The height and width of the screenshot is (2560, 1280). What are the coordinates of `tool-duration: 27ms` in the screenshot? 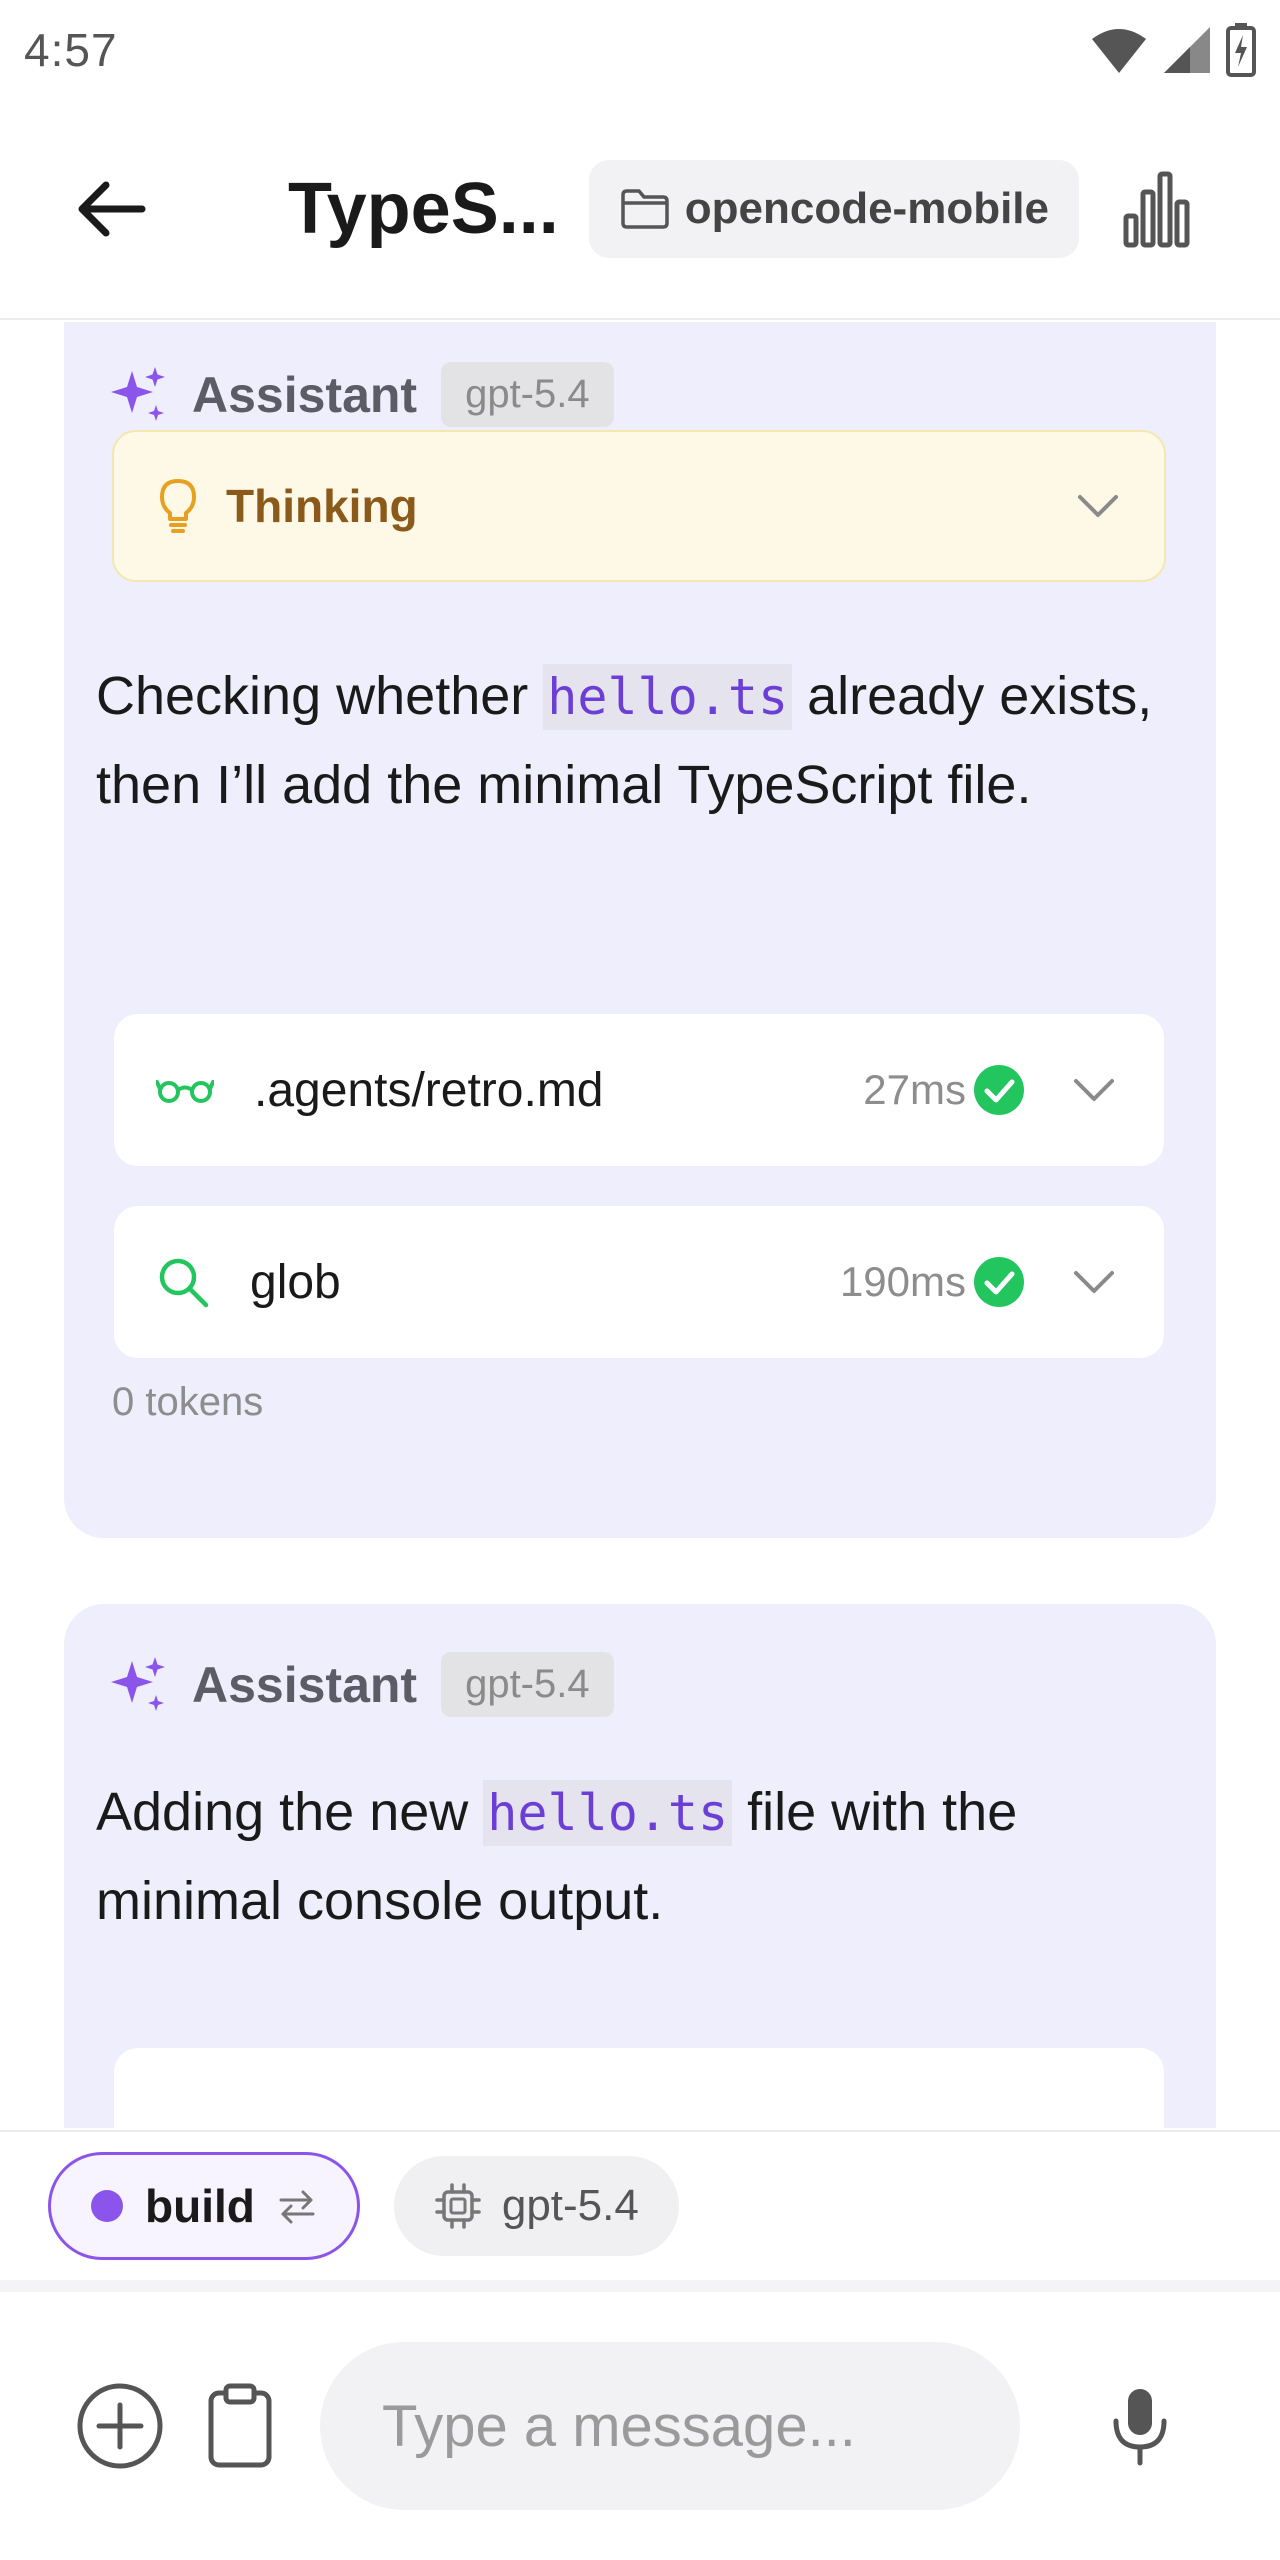 It's located at (914, 1089).